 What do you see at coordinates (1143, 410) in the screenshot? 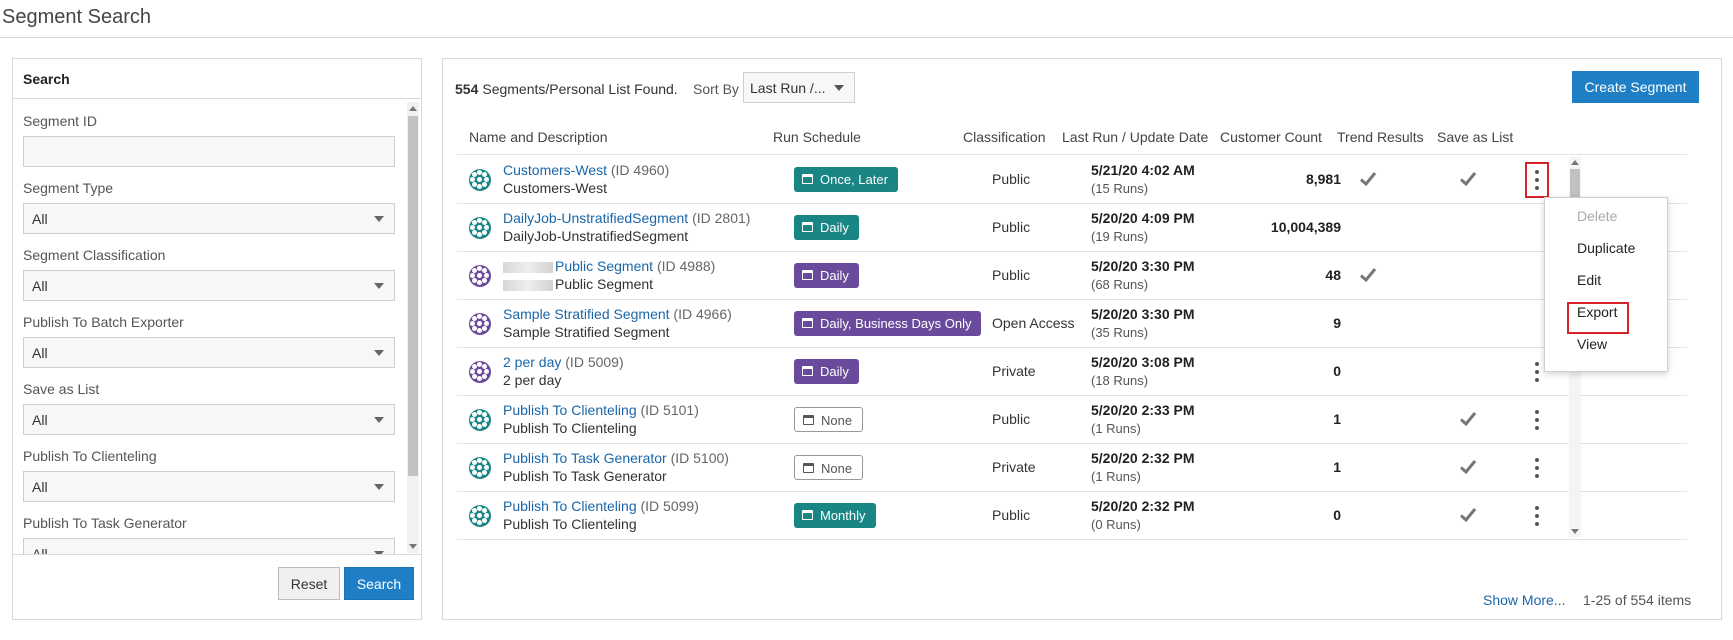
I see `last-run-date: 5/20/20 2:33 PM` at bounding box center [1143, 410].